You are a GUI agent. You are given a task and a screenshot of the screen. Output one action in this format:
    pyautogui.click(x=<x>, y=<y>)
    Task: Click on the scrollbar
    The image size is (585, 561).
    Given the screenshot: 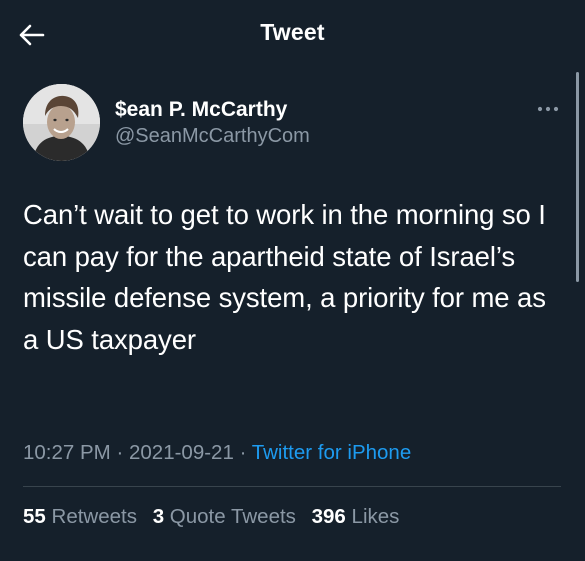 What is the action you would take?
    pyautogui.click(x=577, y=177)
    